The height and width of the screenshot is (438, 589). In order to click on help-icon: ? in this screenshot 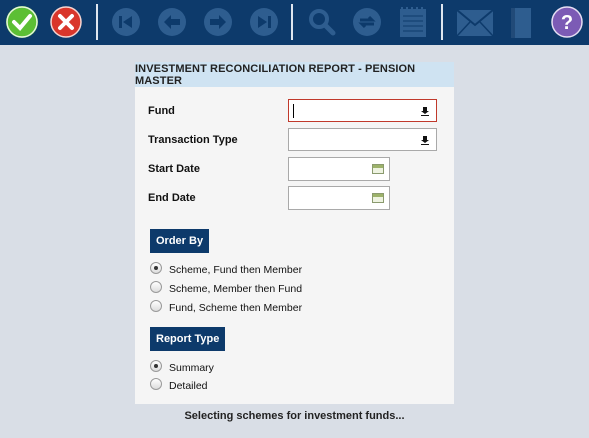, I will do `click(567, 22)`.